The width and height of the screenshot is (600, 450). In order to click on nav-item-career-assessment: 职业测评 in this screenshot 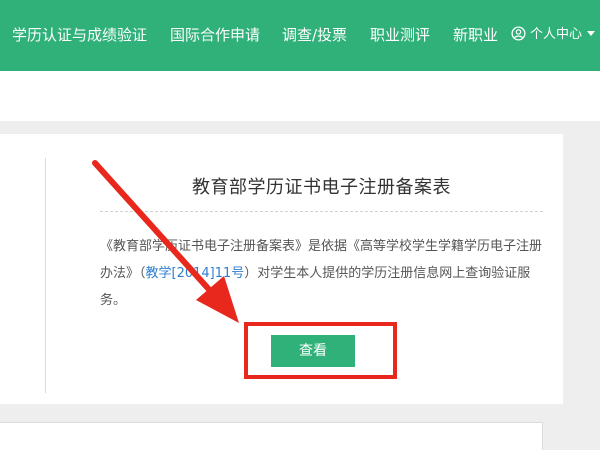, I will do `click(400, 35)`.